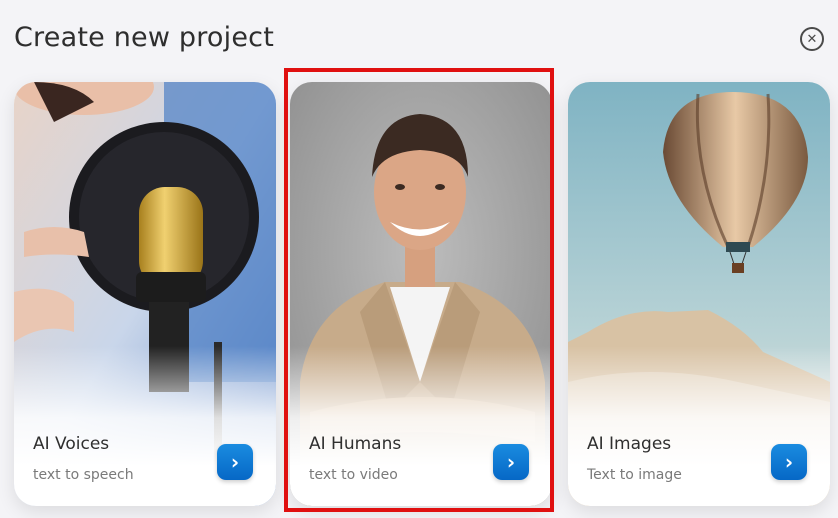  I want to click on open-ai-voices-button: ›, so click(235, 462).